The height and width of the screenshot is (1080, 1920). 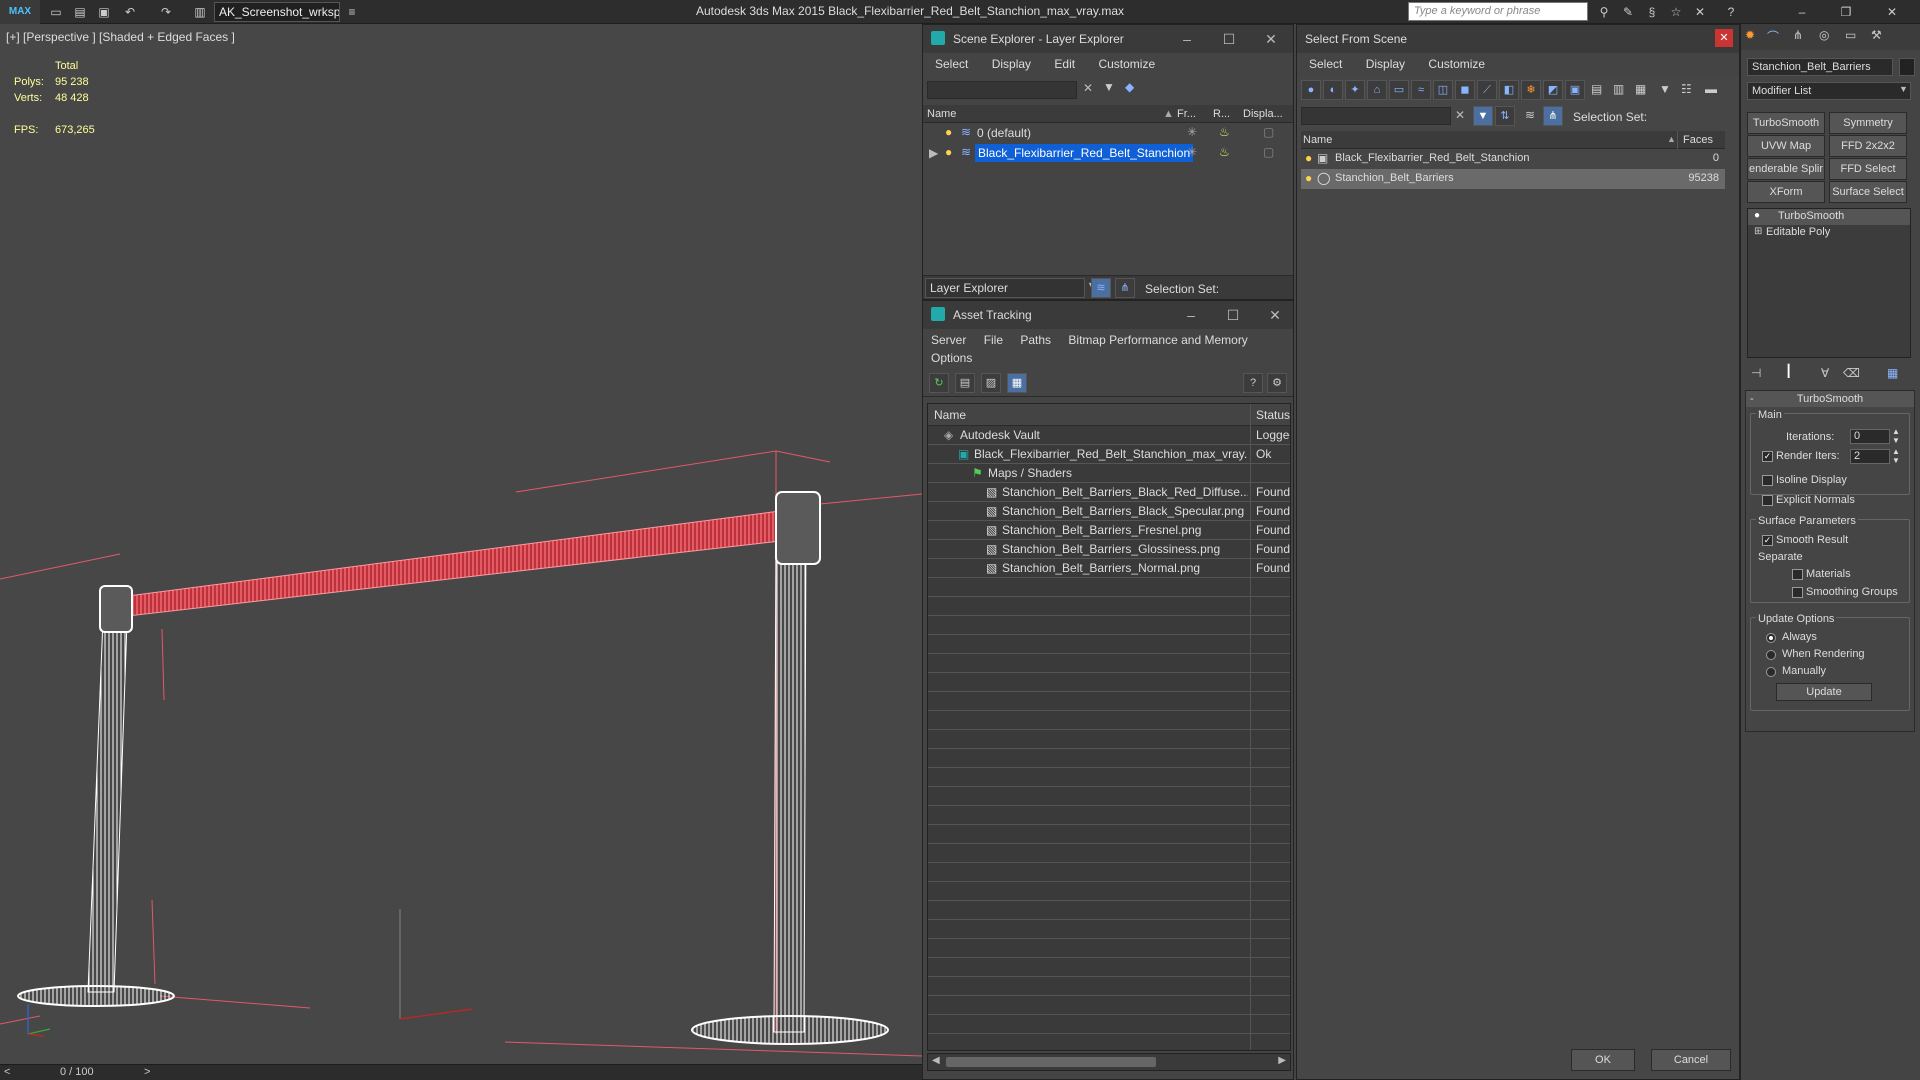 I want to click on menu-options: Options, so click(x=1112, y=358).